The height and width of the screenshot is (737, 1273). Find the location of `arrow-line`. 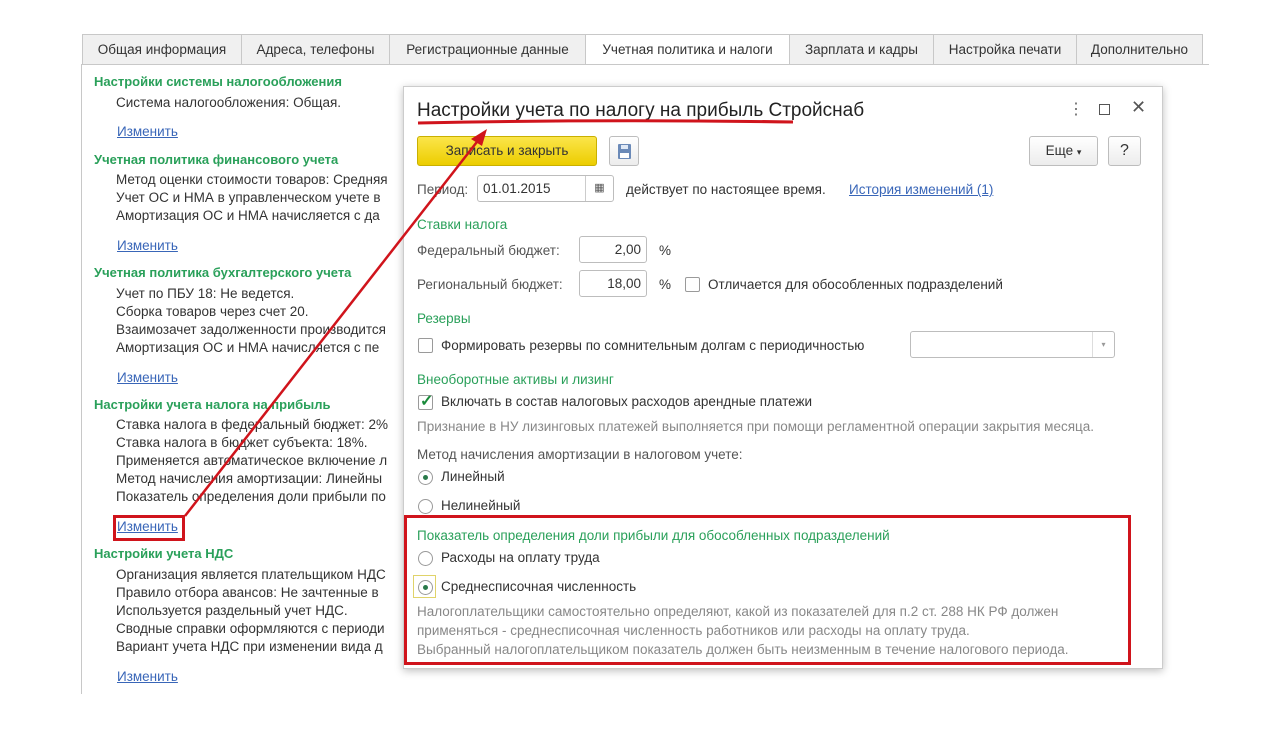

arrow-line is located at coordinates (332, 327).